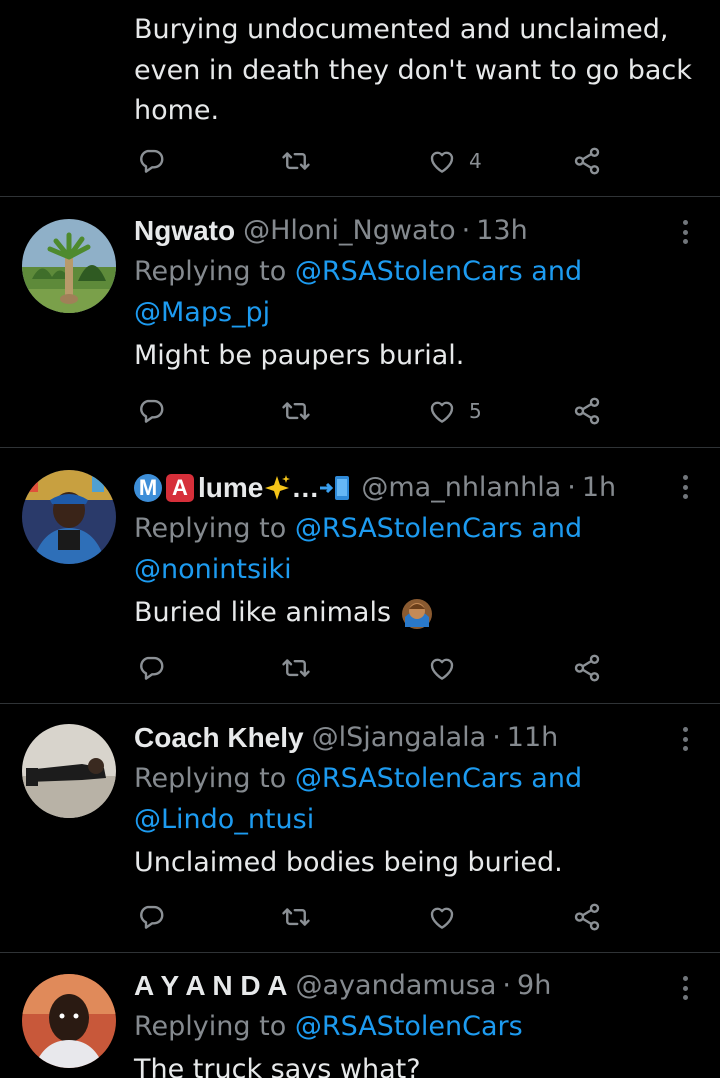  I want to click on tweet-header: A Y A N D A @ayandamusa · 9h, so click(404, 986).